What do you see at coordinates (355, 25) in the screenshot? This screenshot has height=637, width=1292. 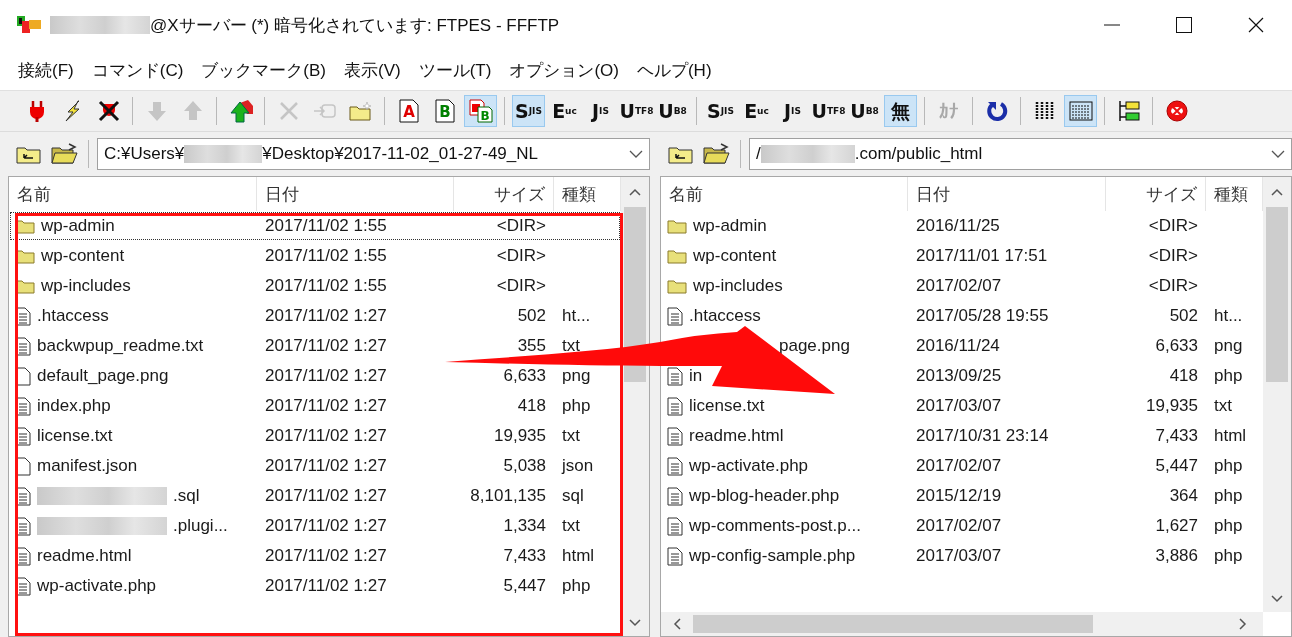 I see `window-title: @Xサーバー (*) 暗号化されています: FTPES - FFFTP` at bounding box center [355, 25].